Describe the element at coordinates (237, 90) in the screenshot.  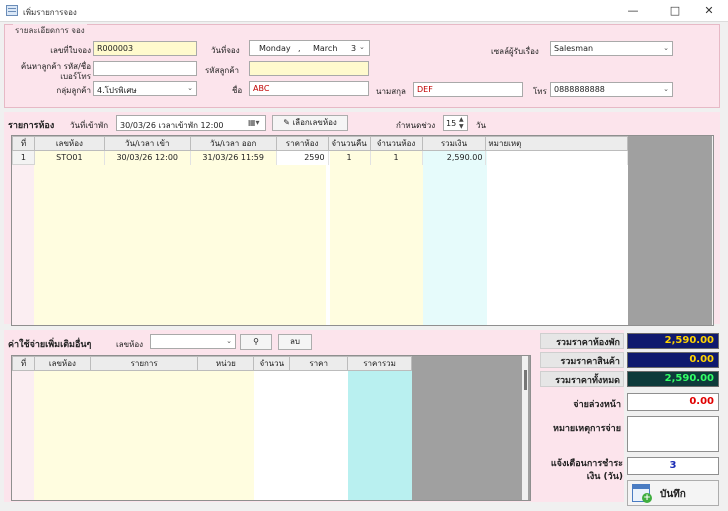
I see `first-name-label: ชื่อ` at that location.